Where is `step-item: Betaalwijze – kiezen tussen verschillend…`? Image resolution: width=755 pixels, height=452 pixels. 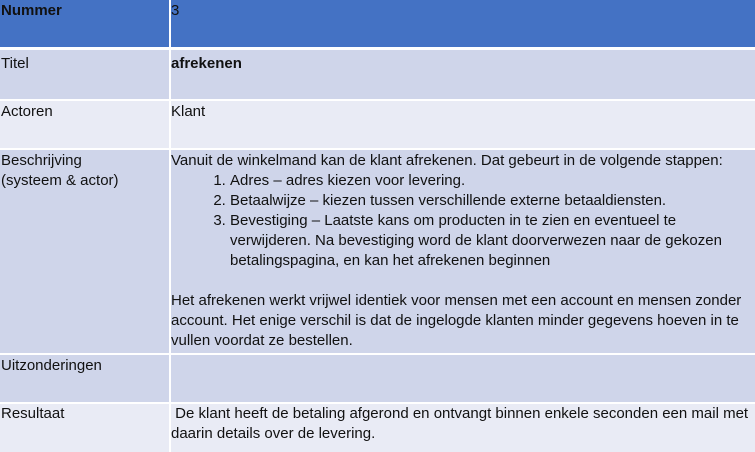 step-item: Betaalwijze – kiezen tussen verschillend… is located at coordinates (492, 201).